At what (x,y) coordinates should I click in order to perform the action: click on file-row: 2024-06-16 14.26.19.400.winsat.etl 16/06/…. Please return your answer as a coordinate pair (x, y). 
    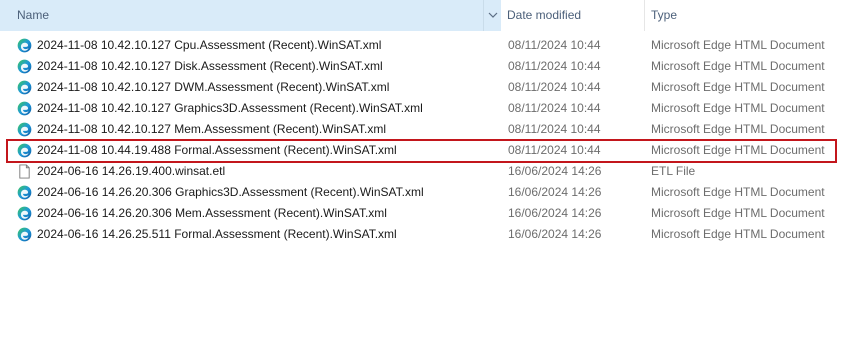
    Looking at the image, I should click on (427, 171).